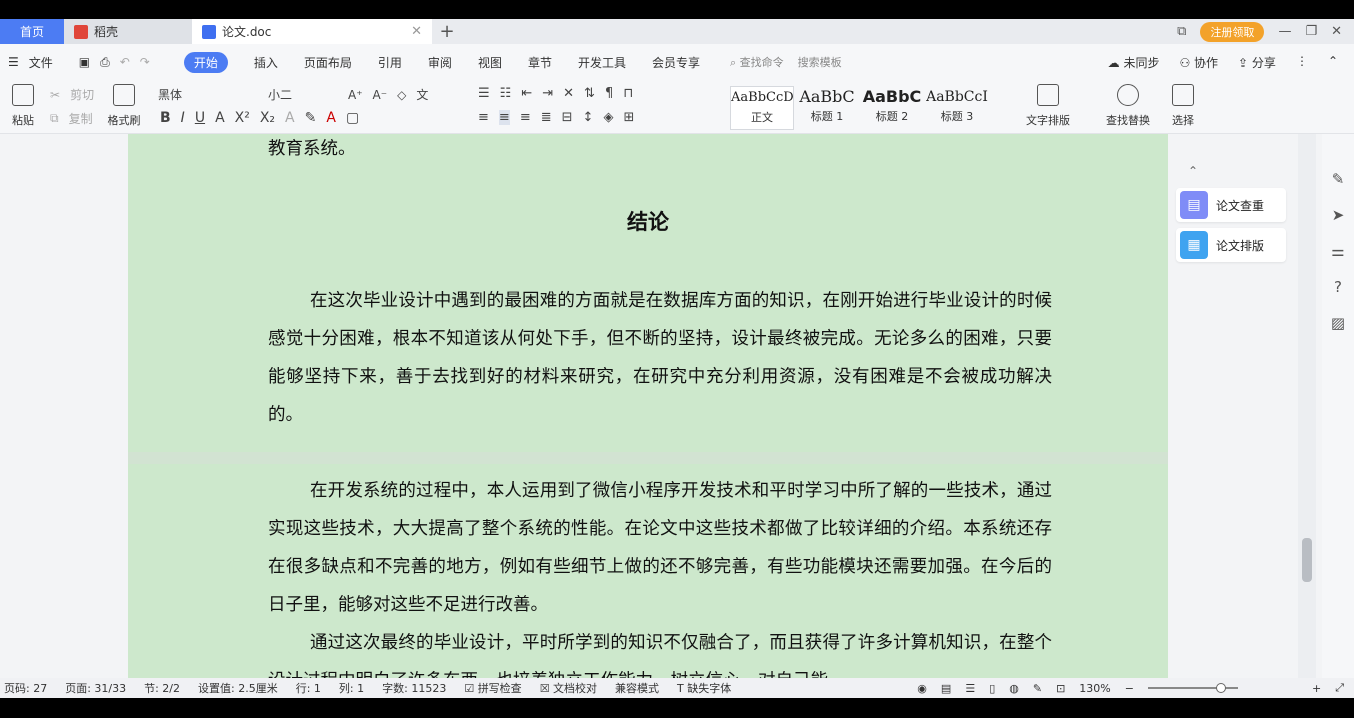 The width and height of the screenshot is (1354, 718). I want to click on font-color-icon: A, so click(331, 118).